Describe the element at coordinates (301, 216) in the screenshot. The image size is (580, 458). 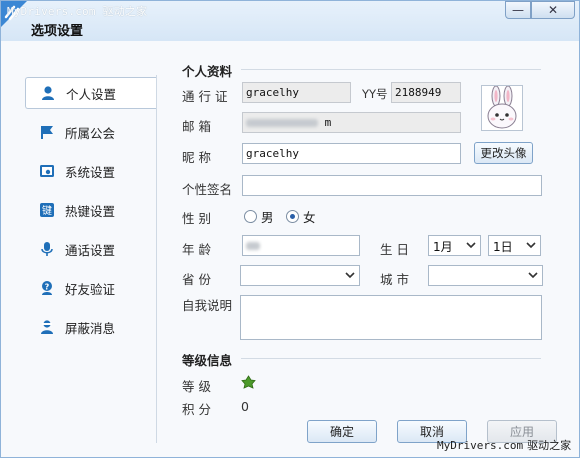
I see `gender-female-radio: 女` at that location.